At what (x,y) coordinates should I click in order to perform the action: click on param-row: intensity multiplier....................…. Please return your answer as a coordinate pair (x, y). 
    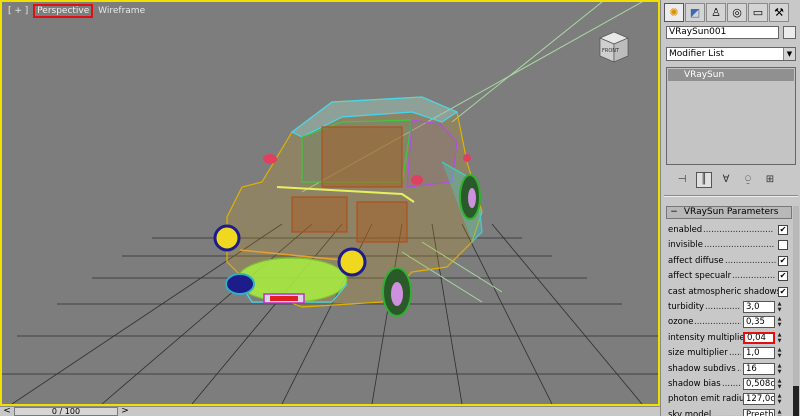
    Looking at the image, I should click on (729, 338).